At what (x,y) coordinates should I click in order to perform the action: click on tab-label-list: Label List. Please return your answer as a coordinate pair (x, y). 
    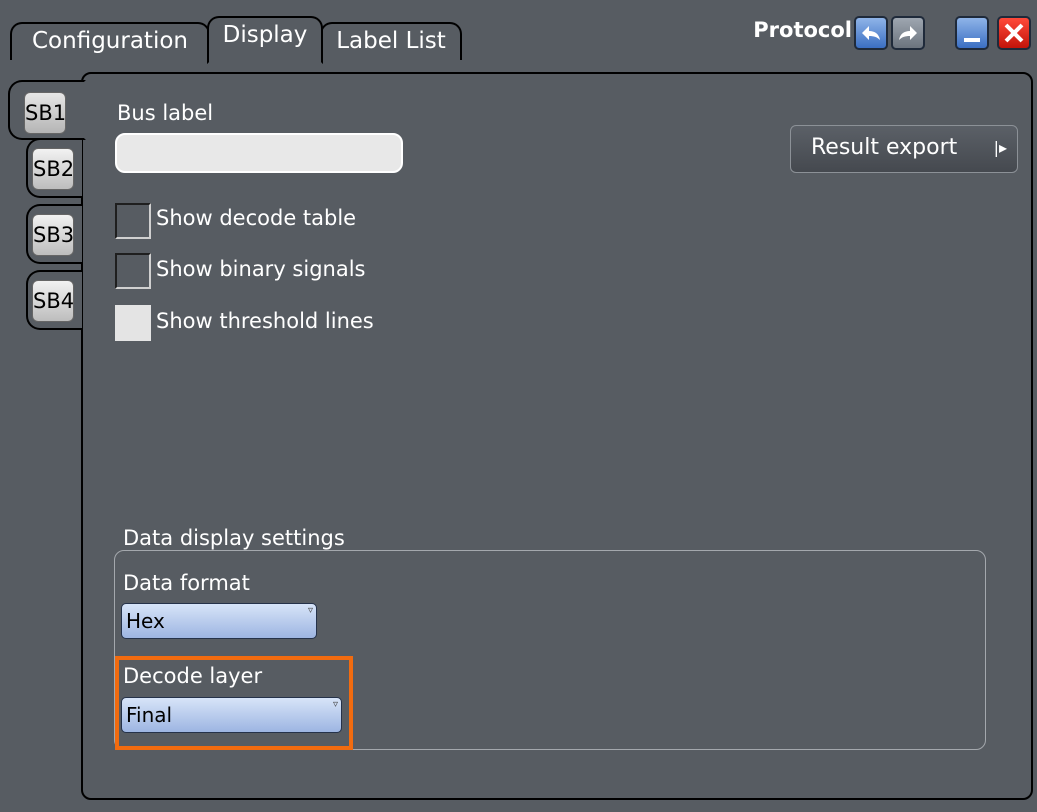
    Looking at the image, I should click on (391, 41).